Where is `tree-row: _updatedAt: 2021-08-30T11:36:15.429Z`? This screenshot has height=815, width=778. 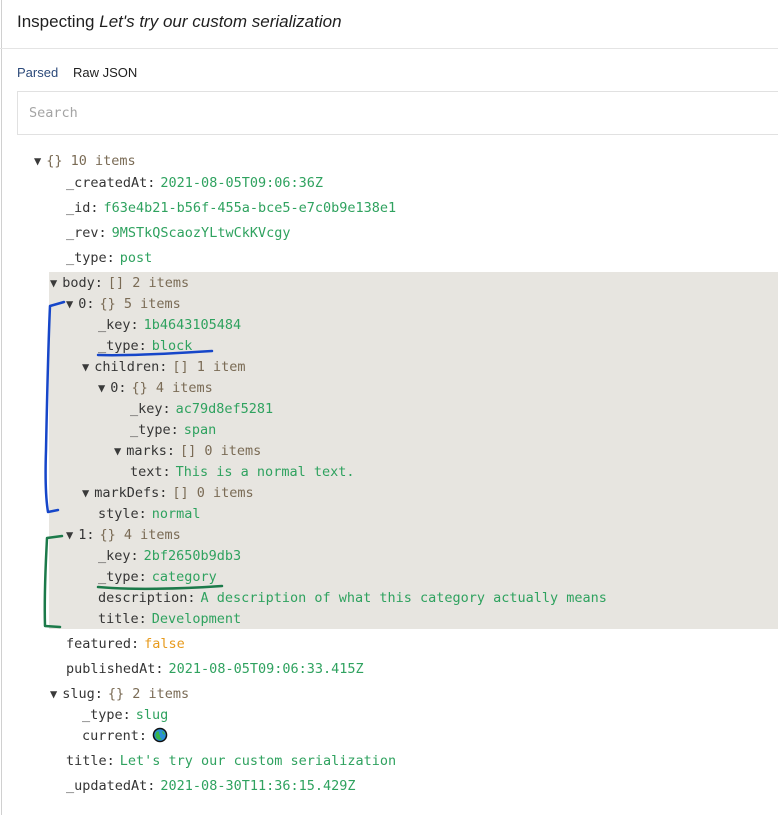 tree-row: _updatedAt: 2021-08-30T11:36:15.429Z is located at coordinates (211, 786).